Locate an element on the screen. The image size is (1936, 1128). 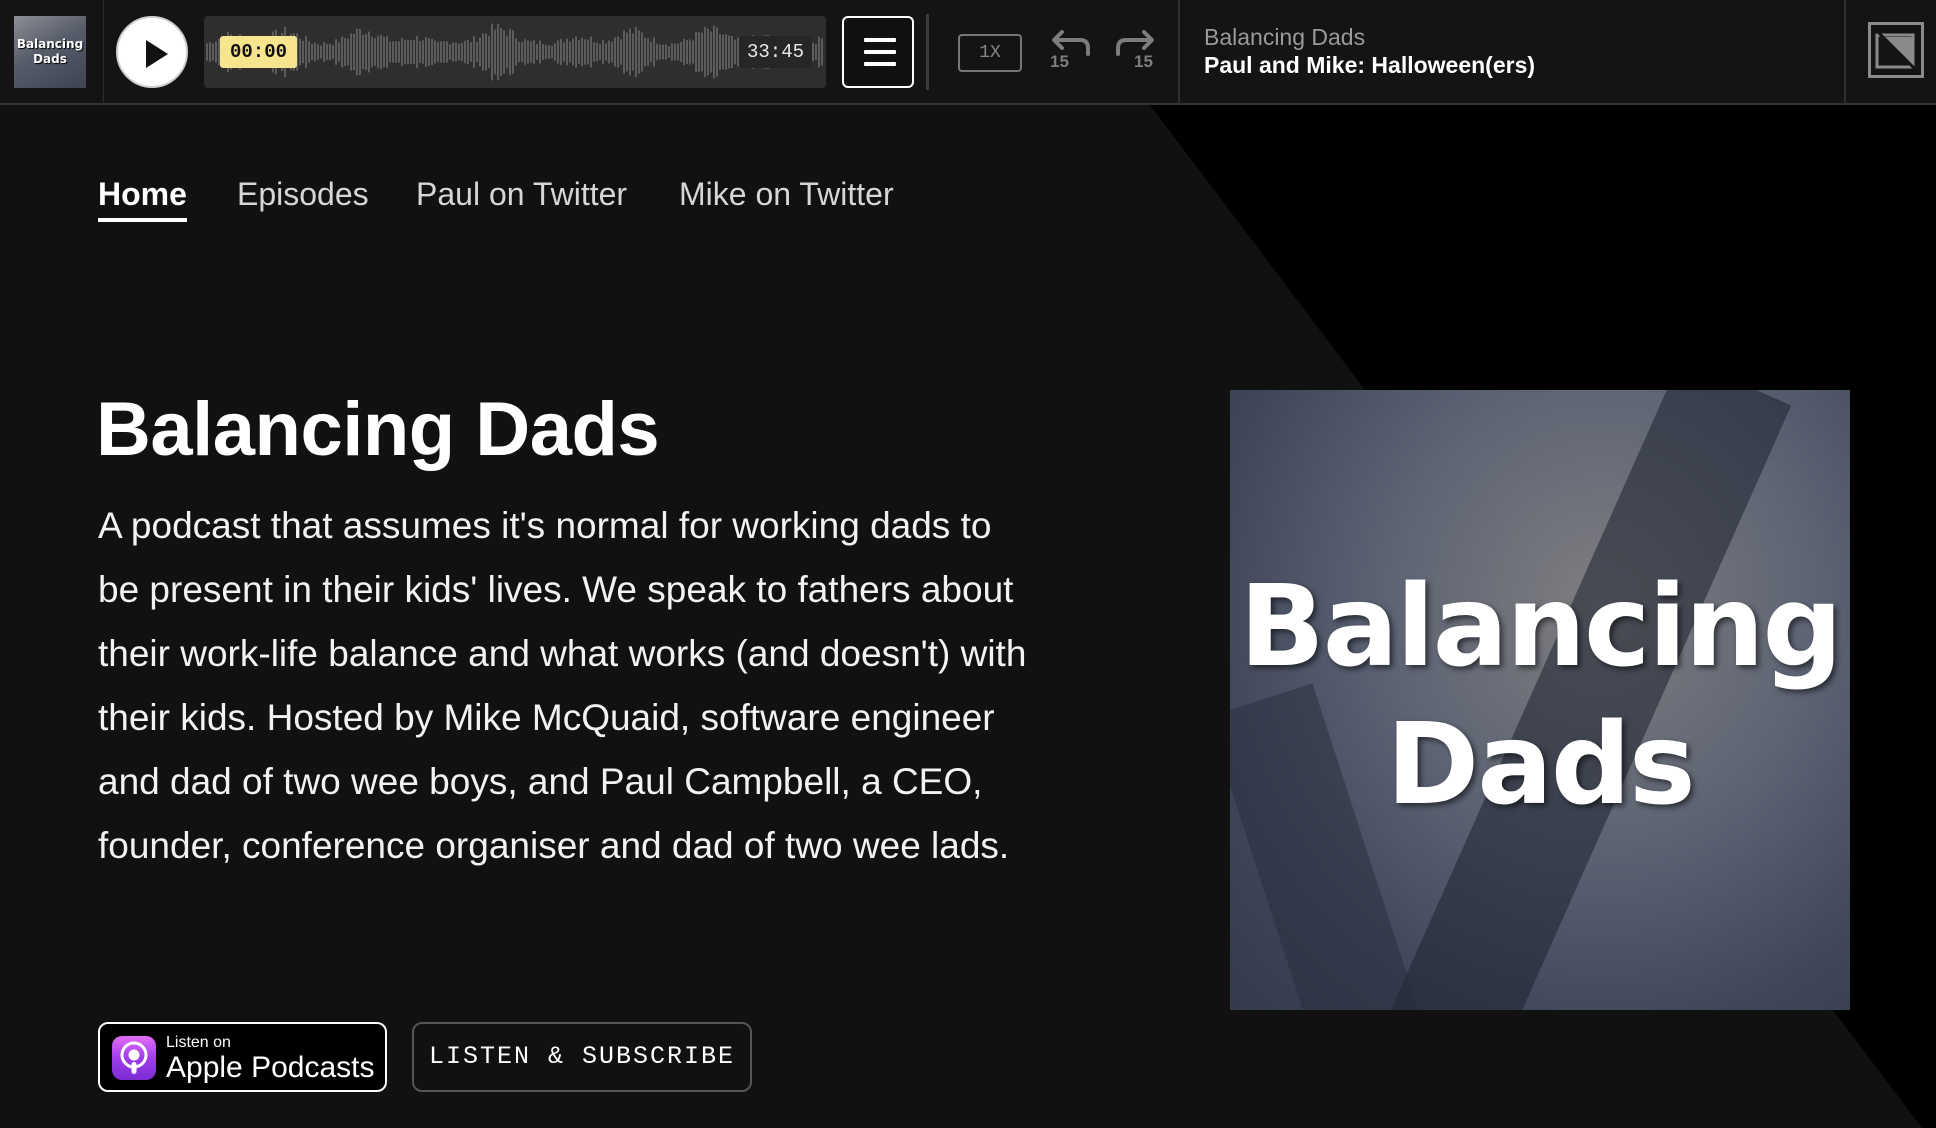
skip-back-seconds: 15 is located at coordinates (1059, 61).